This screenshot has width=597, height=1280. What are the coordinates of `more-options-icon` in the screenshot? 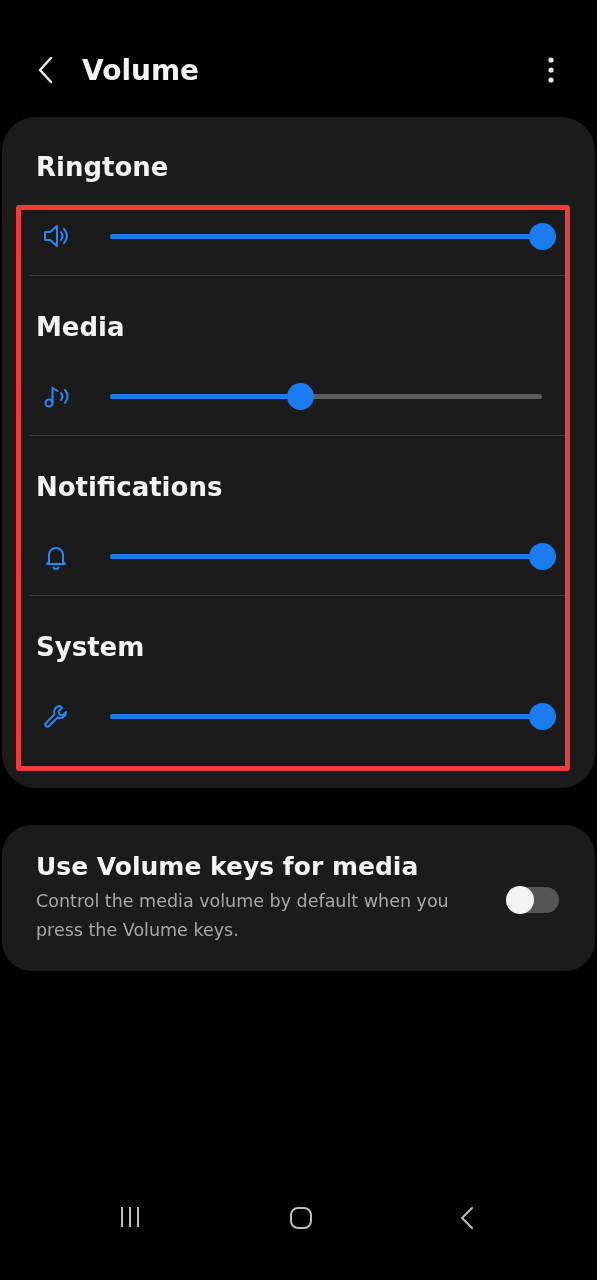 It's located at (551, 70).